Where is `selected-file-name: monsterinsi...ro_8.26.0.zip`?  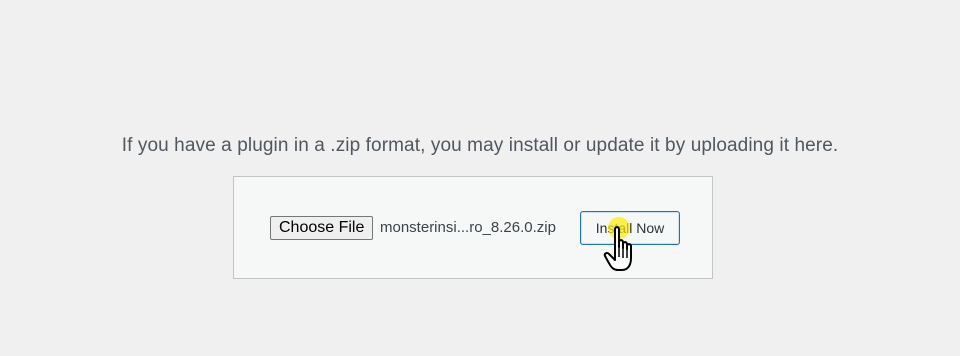
selected-file-name: monsterinsi...ro_8.26.0.zip is located at coordinates (468, 227).